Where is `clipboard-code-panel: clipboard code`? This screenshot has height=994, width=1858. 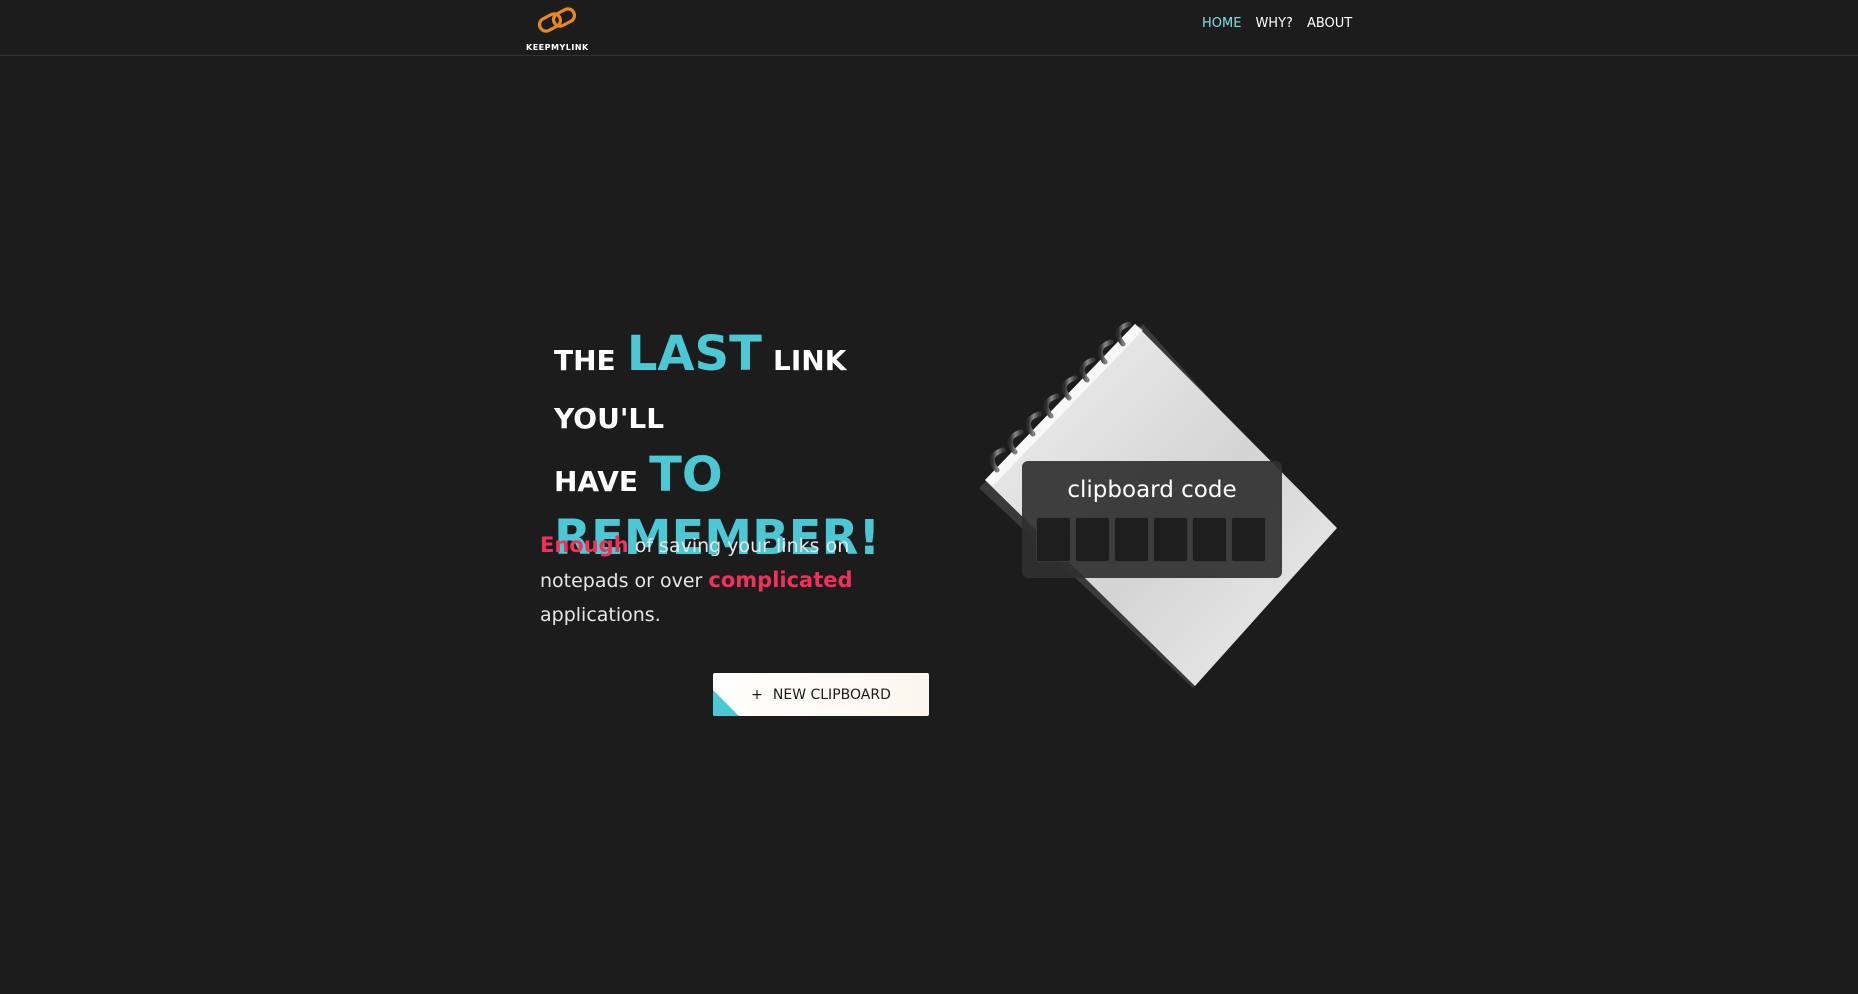
clipboard-code-panel: clipboard code is located at coordinates (1152, 519).